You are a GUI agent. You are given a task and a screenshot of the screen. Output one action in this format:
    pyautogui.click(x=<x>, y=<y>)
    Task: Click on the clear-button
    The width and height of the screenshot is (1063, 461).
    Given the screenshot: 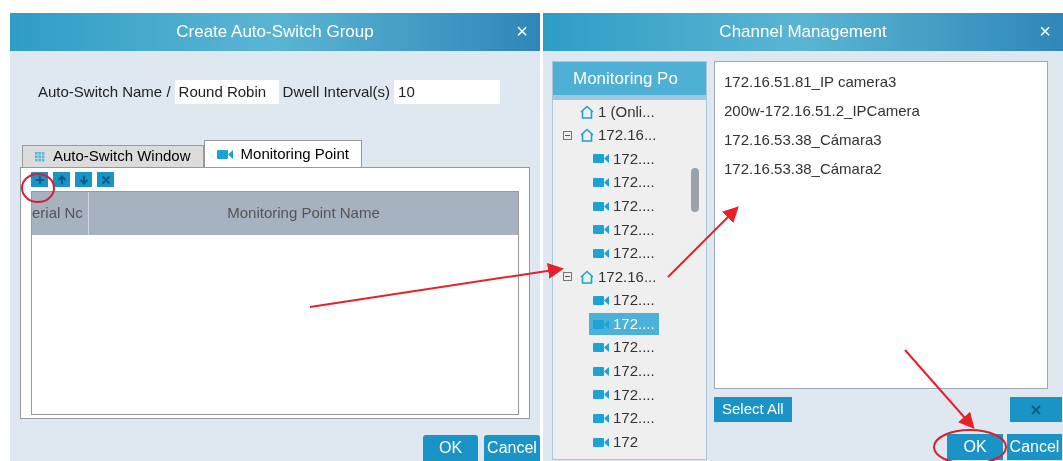 What is the action you would take?
    pyautogui.click(x=1036, y=409)
    